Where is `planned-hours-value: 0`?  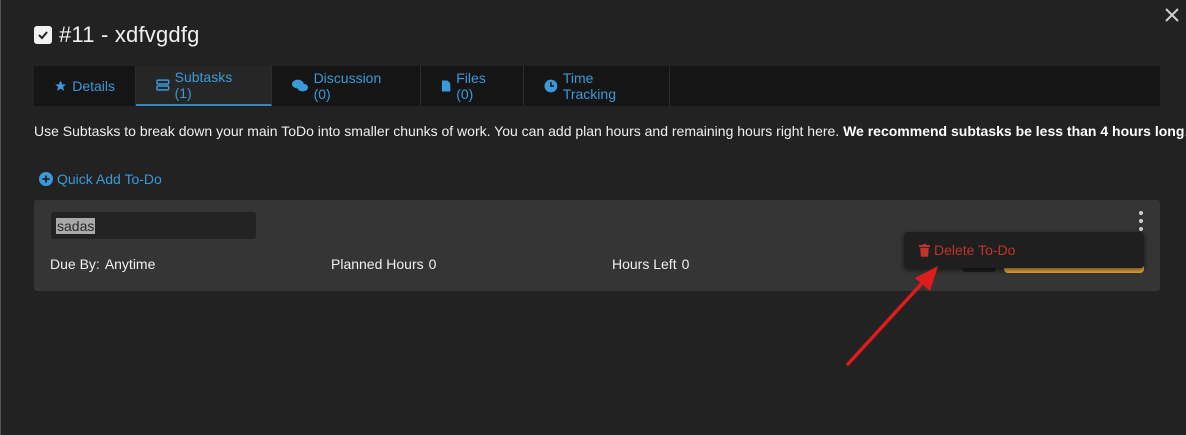 planned-hours-value: 0 is located at coordinates (433, 264).